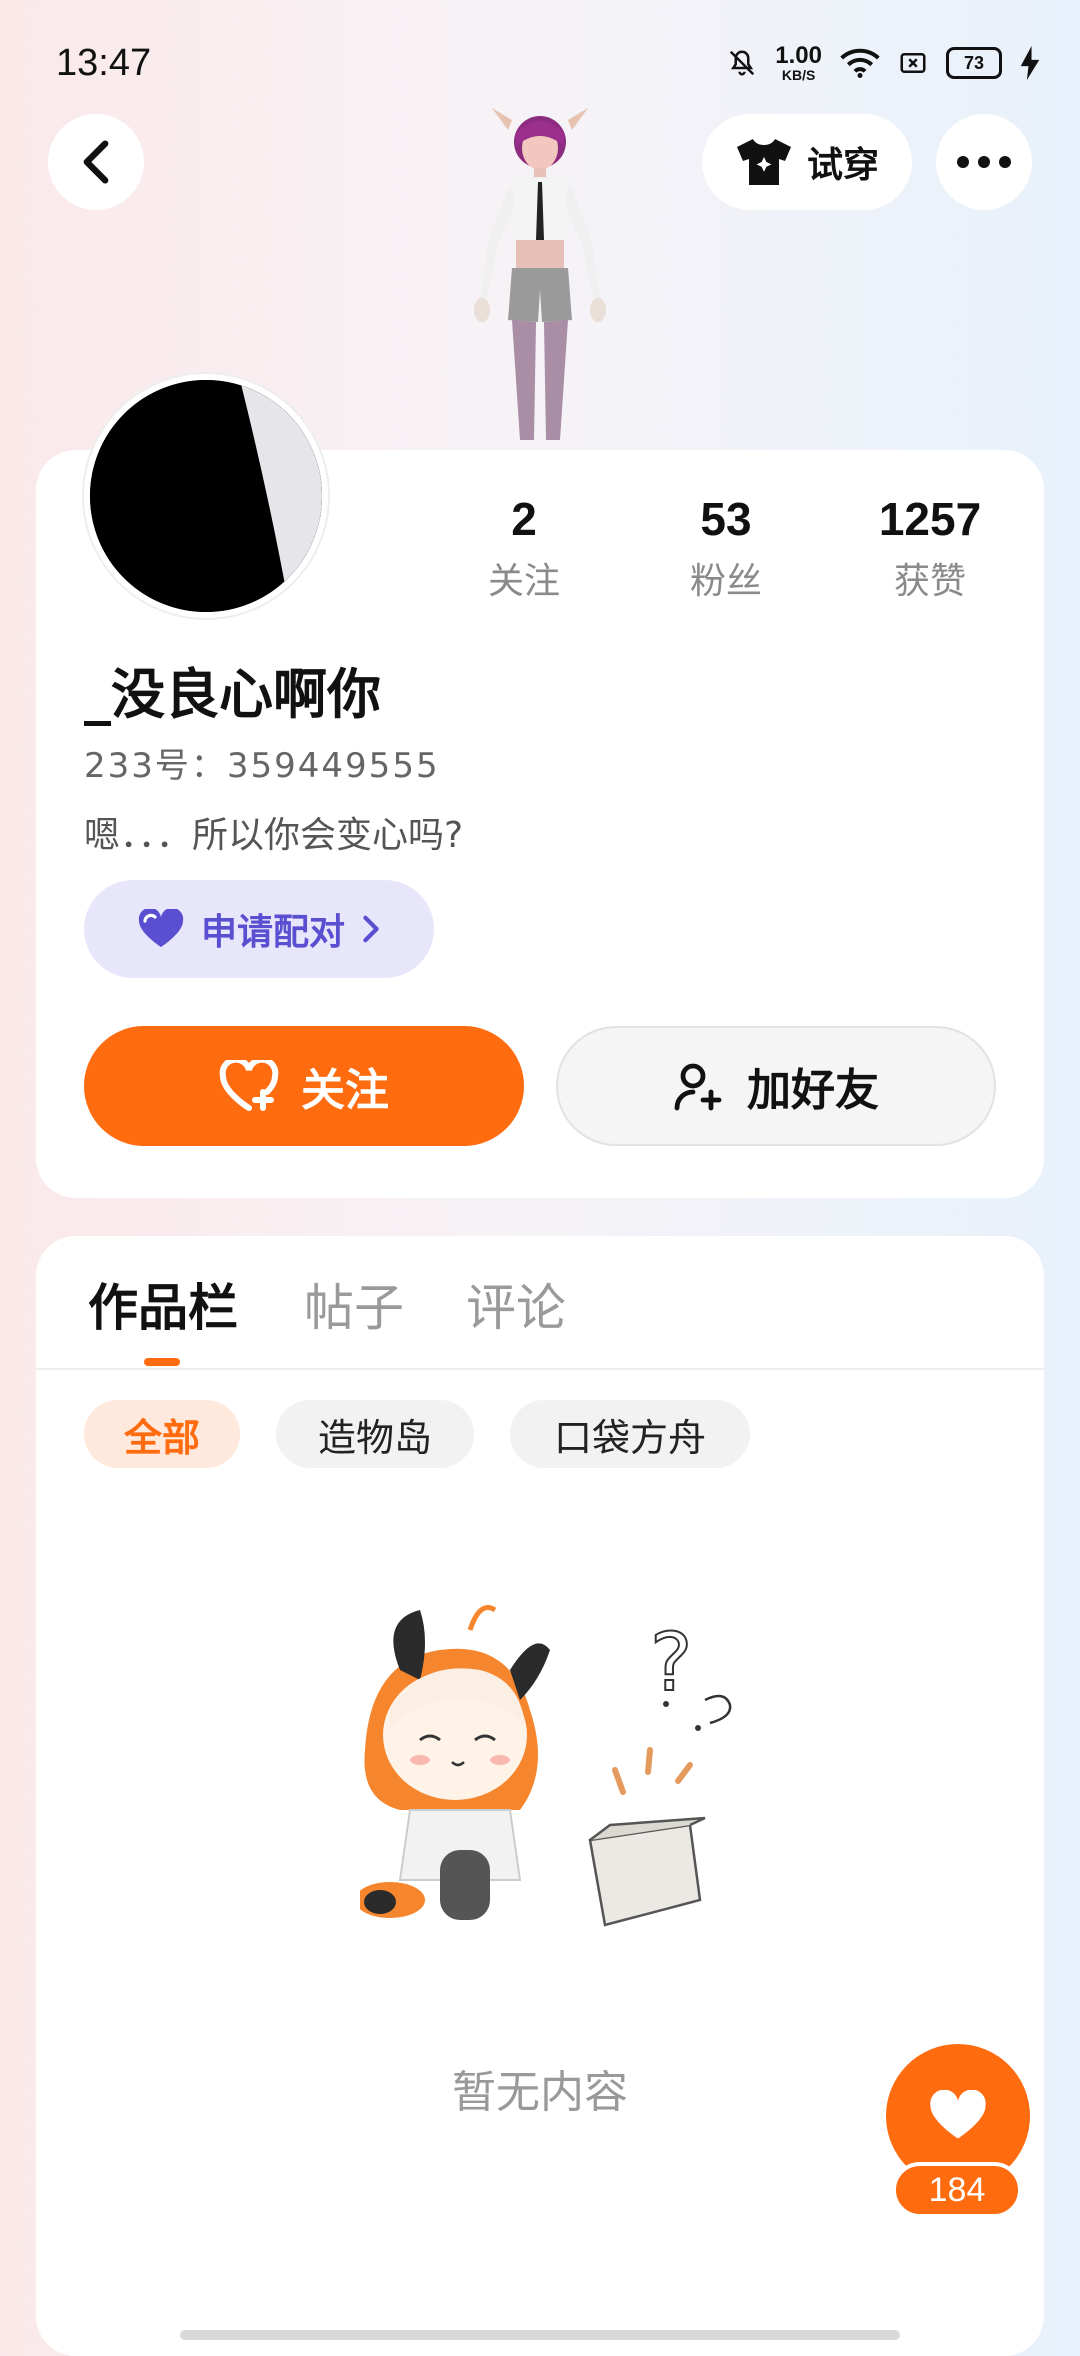 This screenshot has height=2356, width=1080. What do you see at coordinates (725, 581) in the screenshot?
I see `stat-label: 粉丝` at bounding box center [725, 581].